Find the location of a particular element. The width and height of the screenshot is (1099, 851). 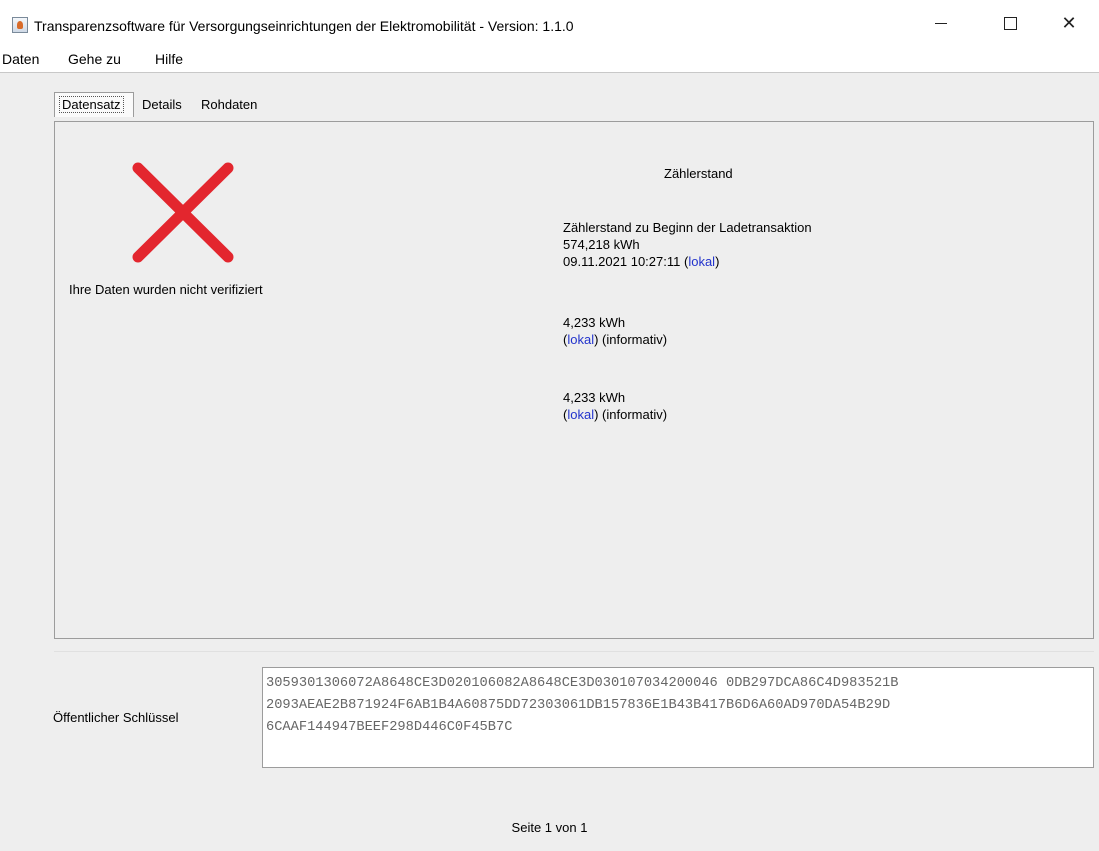

menu-daten: Daten is located at coordinates (20, 59).